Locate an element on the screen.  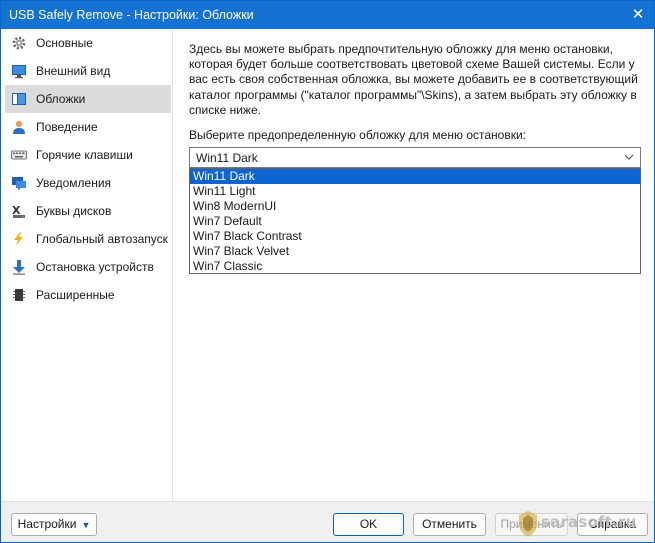
sidebar-item-behavior: Поведение is located at coordinates (88, 127).